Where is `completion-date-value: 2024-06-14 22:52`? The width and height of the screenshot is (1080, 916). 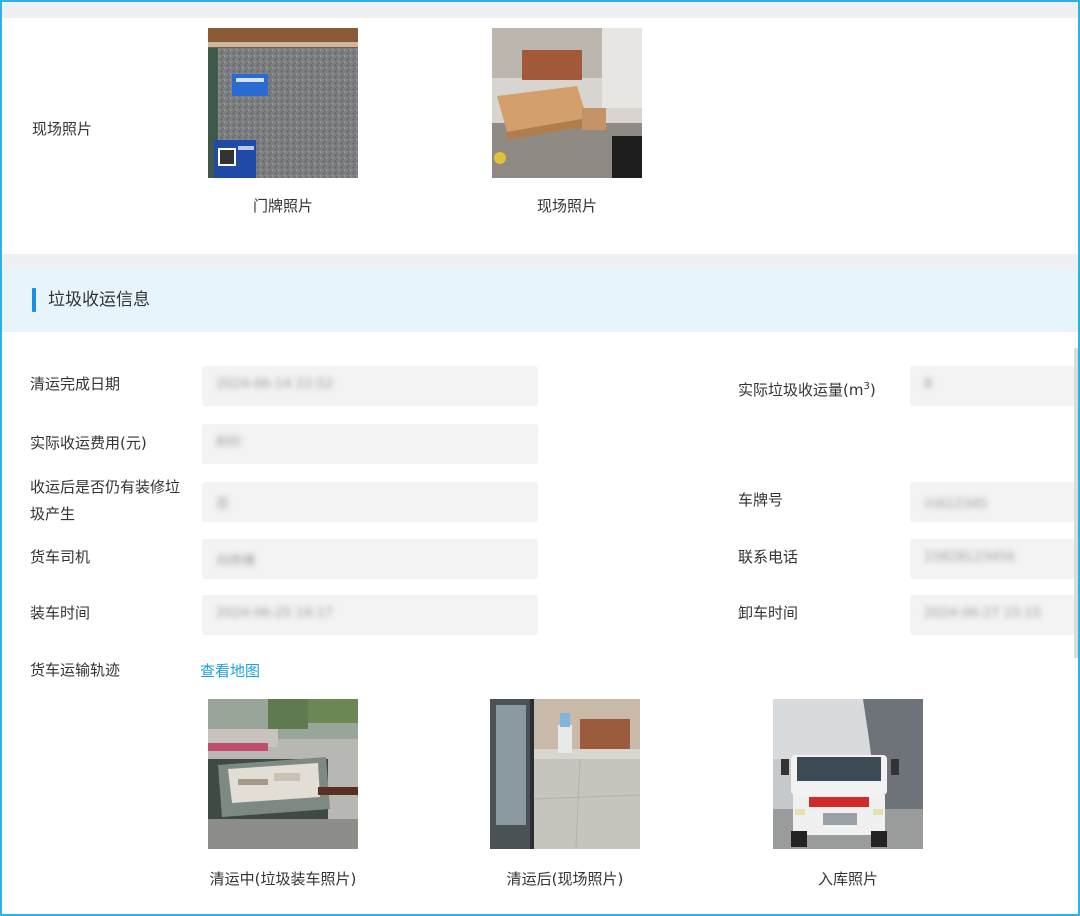 completion-date-value: 2024-06-14 22:52 is located at coordinates (275, 384).